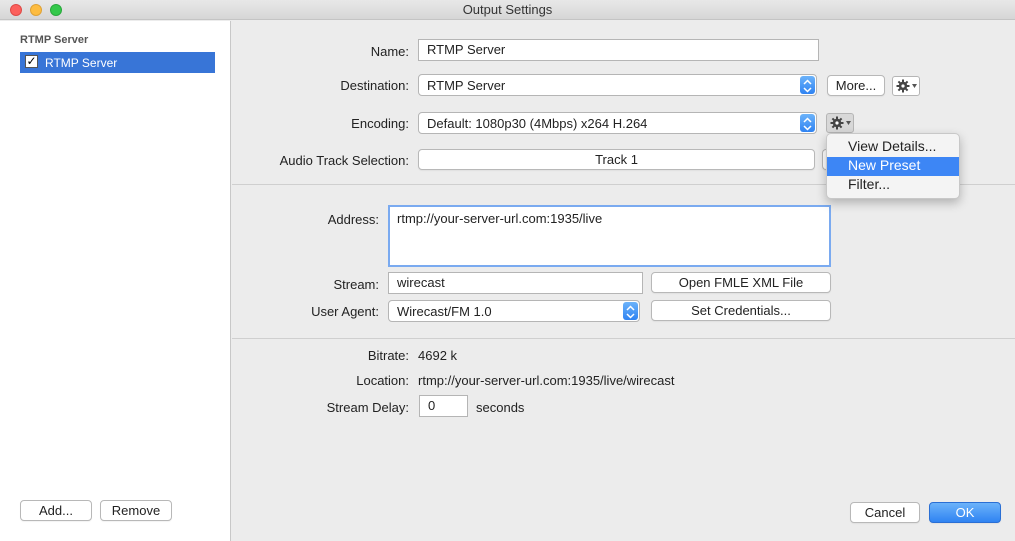  I want to click on window-title: Output Settings, so click(507, 9).